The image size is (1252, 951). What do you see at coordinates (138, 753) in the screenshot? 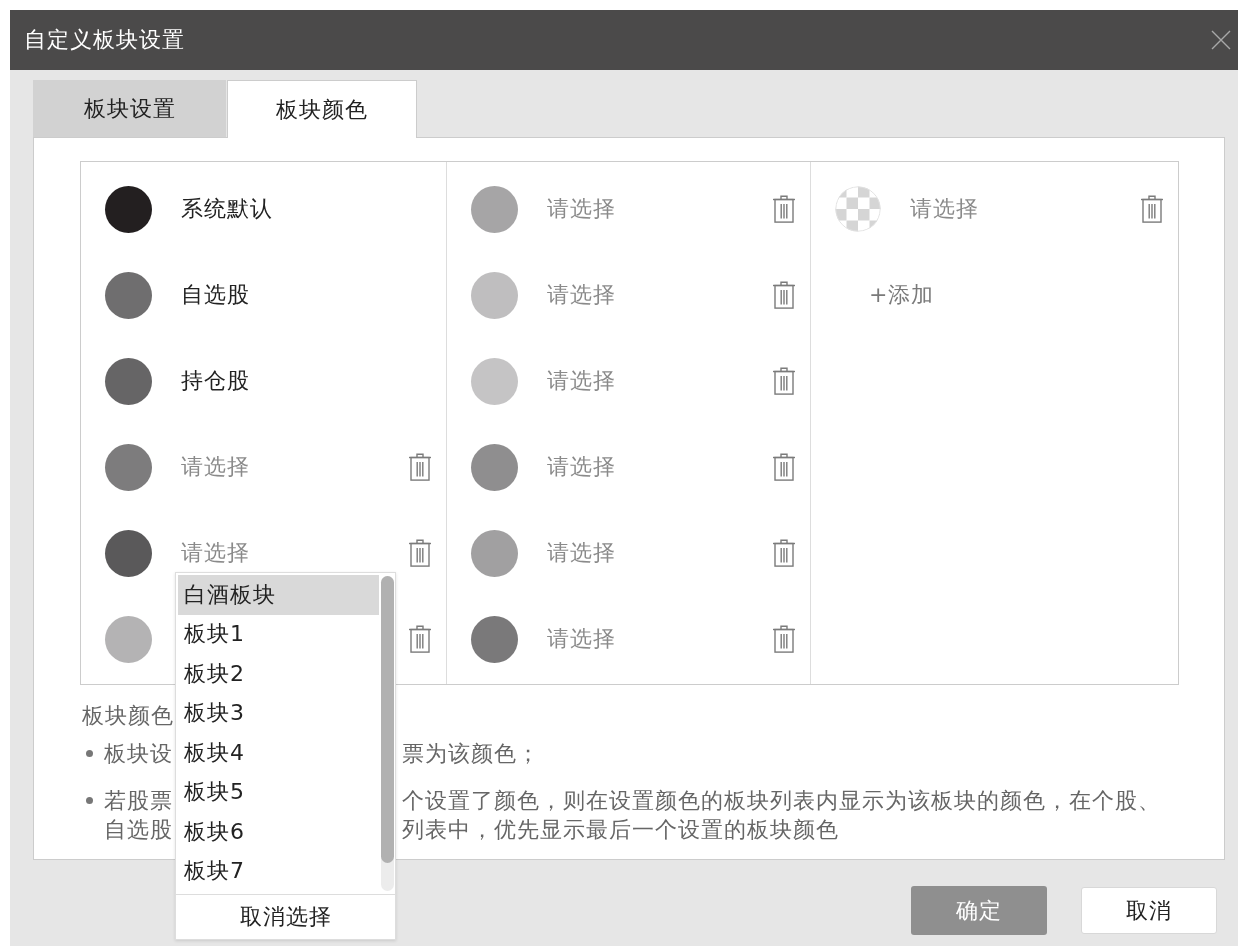
I see `note-text: 板块设` at bounding box center [138, 753].